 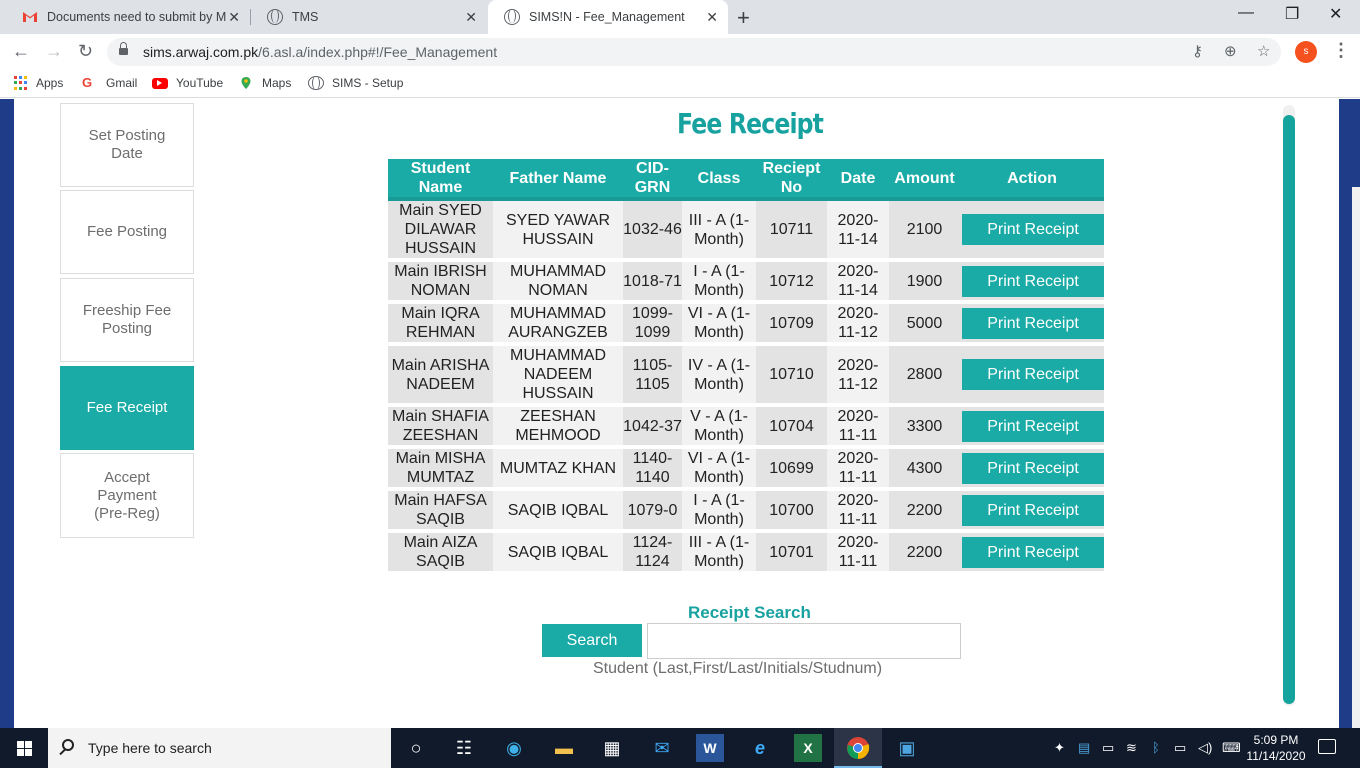 What do you see at coordinates (30, 17) in the screenshot?
I see `gmail-icon` at bounding box center [30, 17].